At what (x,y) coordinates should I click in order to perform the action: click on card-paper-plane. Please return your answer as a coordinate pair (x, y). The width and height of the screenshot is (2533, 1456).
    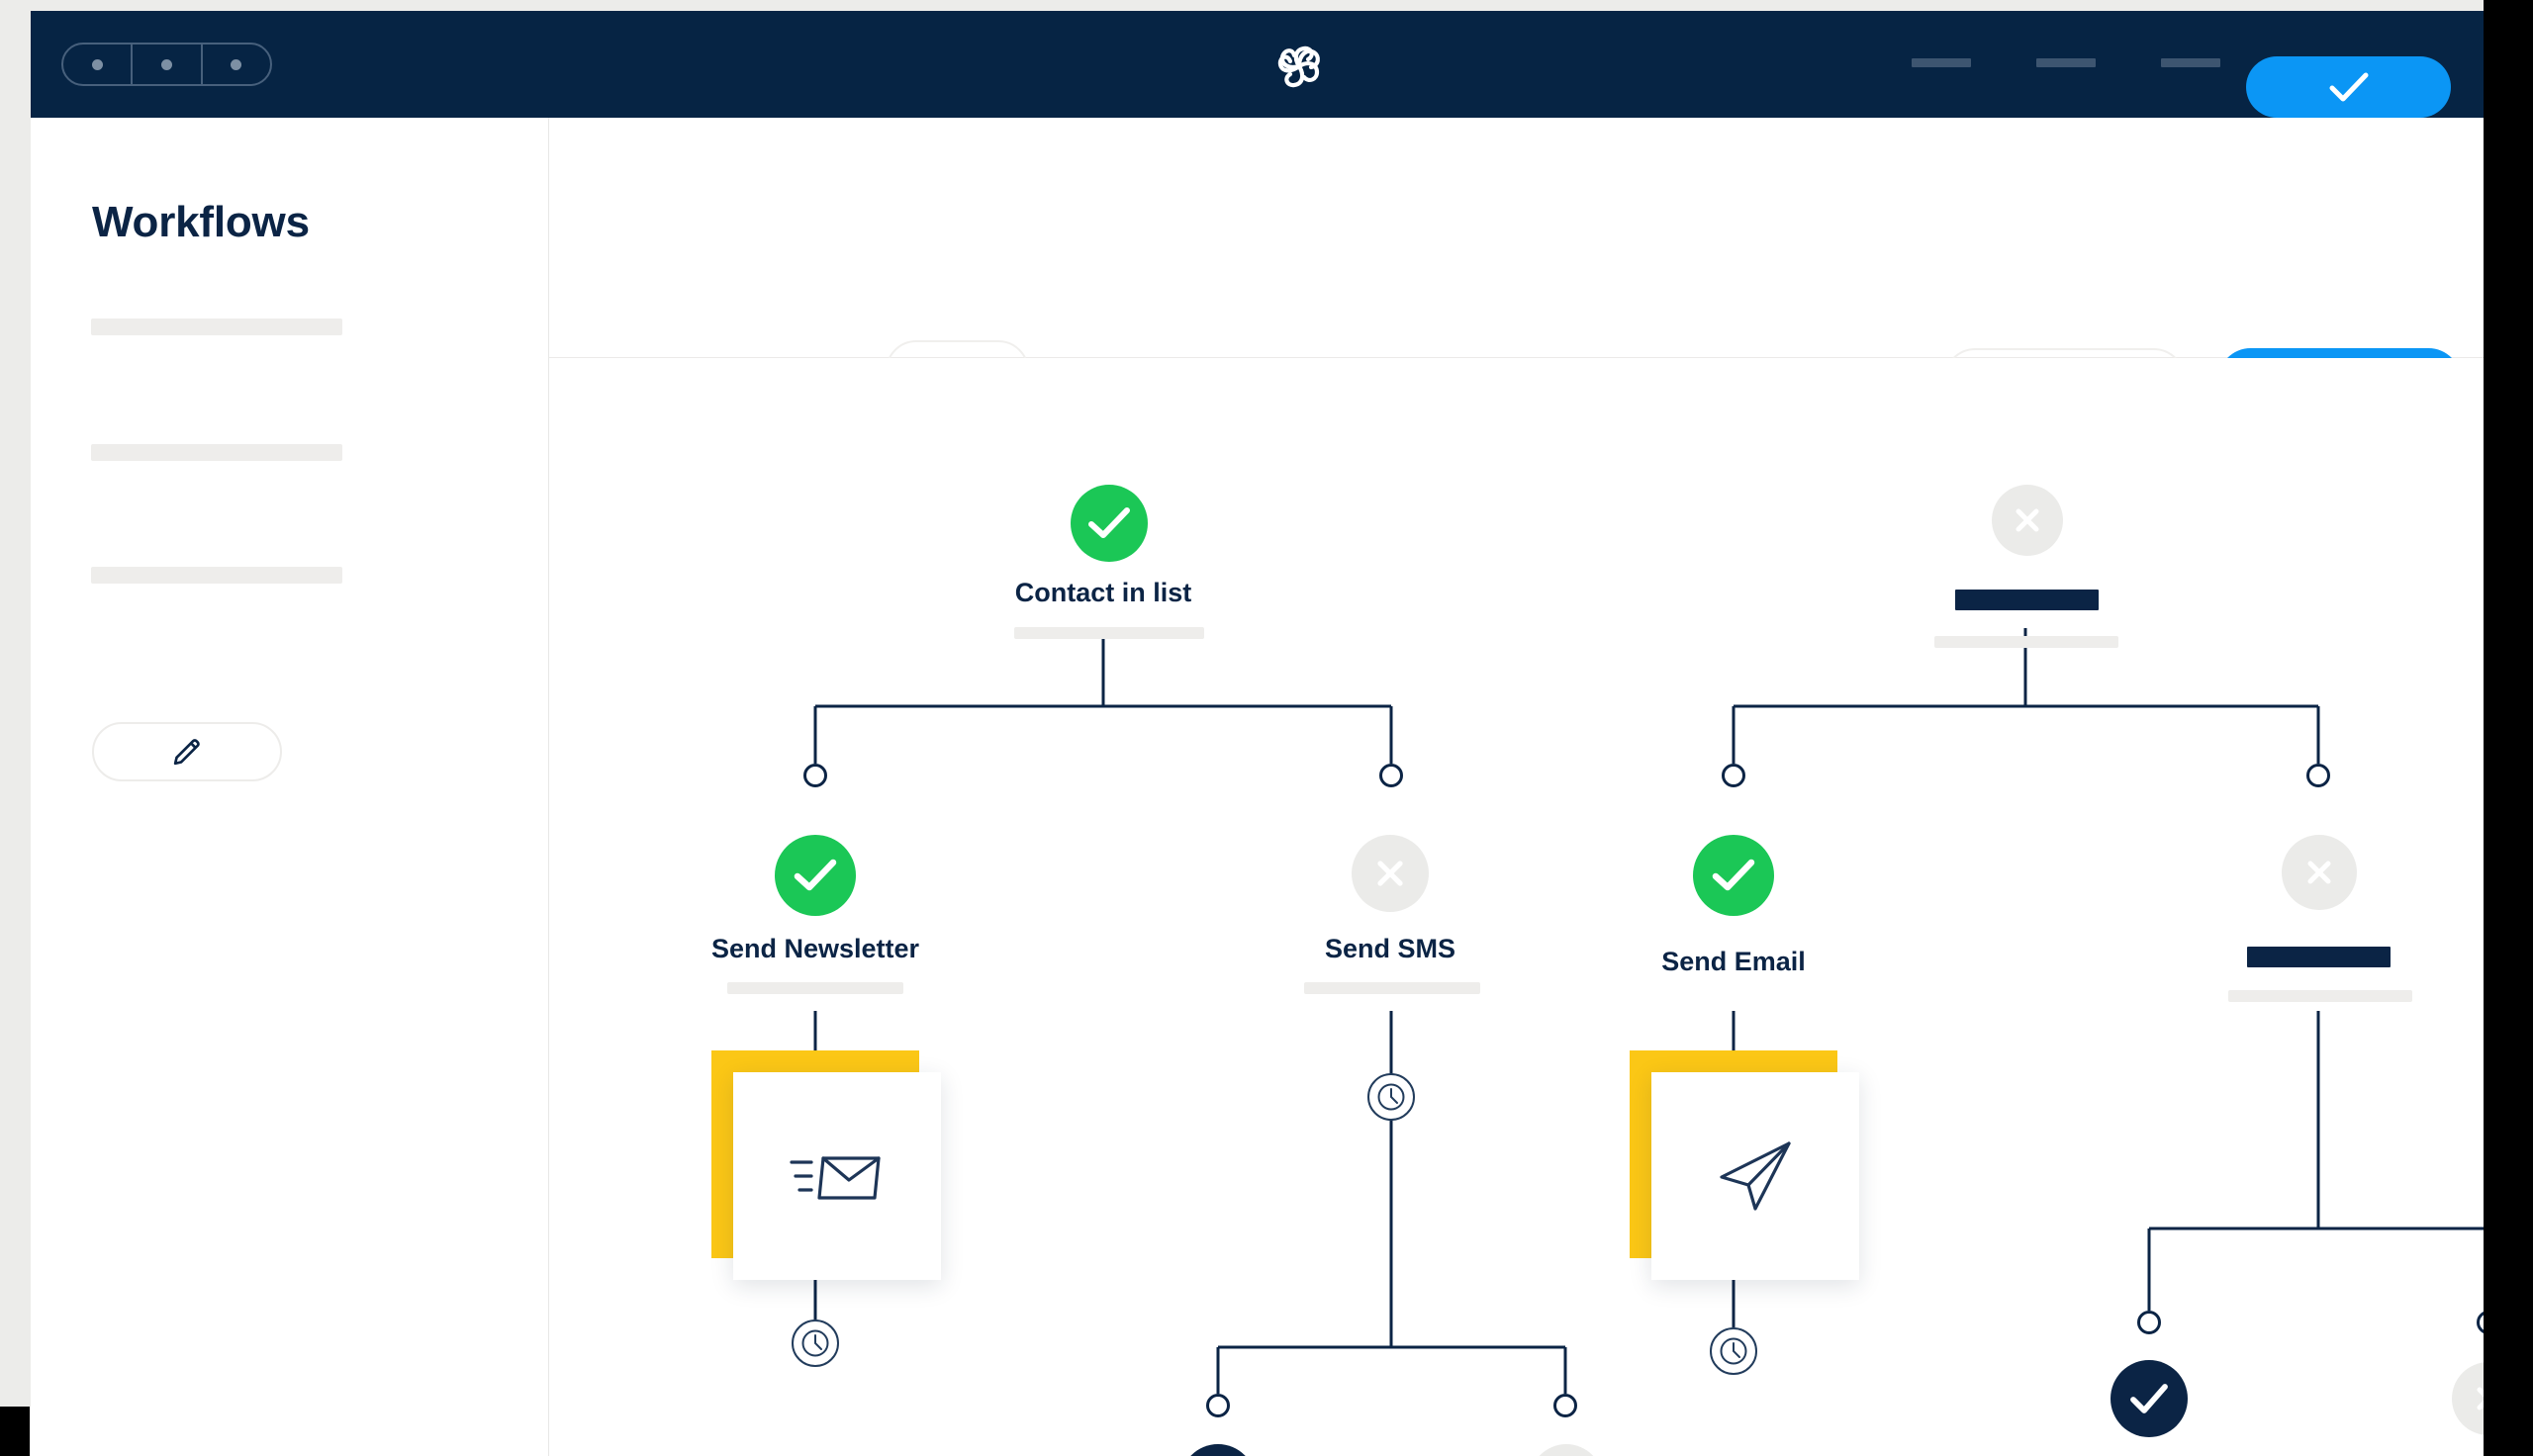
    Looking at the image, I should click on (1755, 1176).